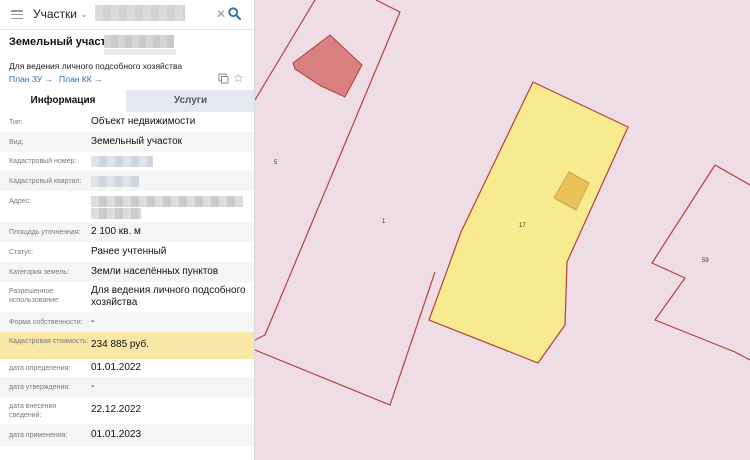  What do you see at coordinates (96, 66) in the screenshot?
I see `object-subtitle: Для ведения личного подсобного хозяйства` at bounding box center [96, 66].